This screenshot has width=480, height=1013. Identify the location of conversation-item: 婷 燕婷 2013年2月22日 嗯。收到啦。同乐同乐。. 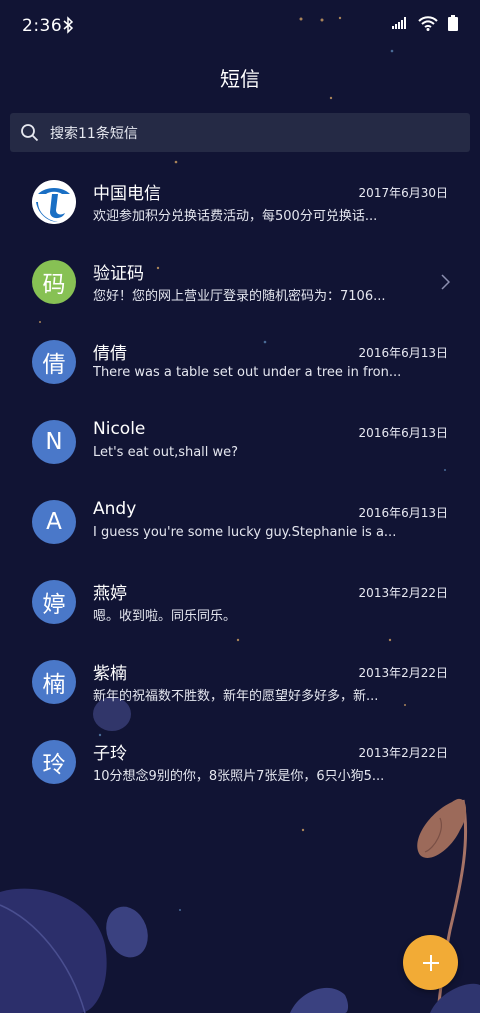
(240, 602).